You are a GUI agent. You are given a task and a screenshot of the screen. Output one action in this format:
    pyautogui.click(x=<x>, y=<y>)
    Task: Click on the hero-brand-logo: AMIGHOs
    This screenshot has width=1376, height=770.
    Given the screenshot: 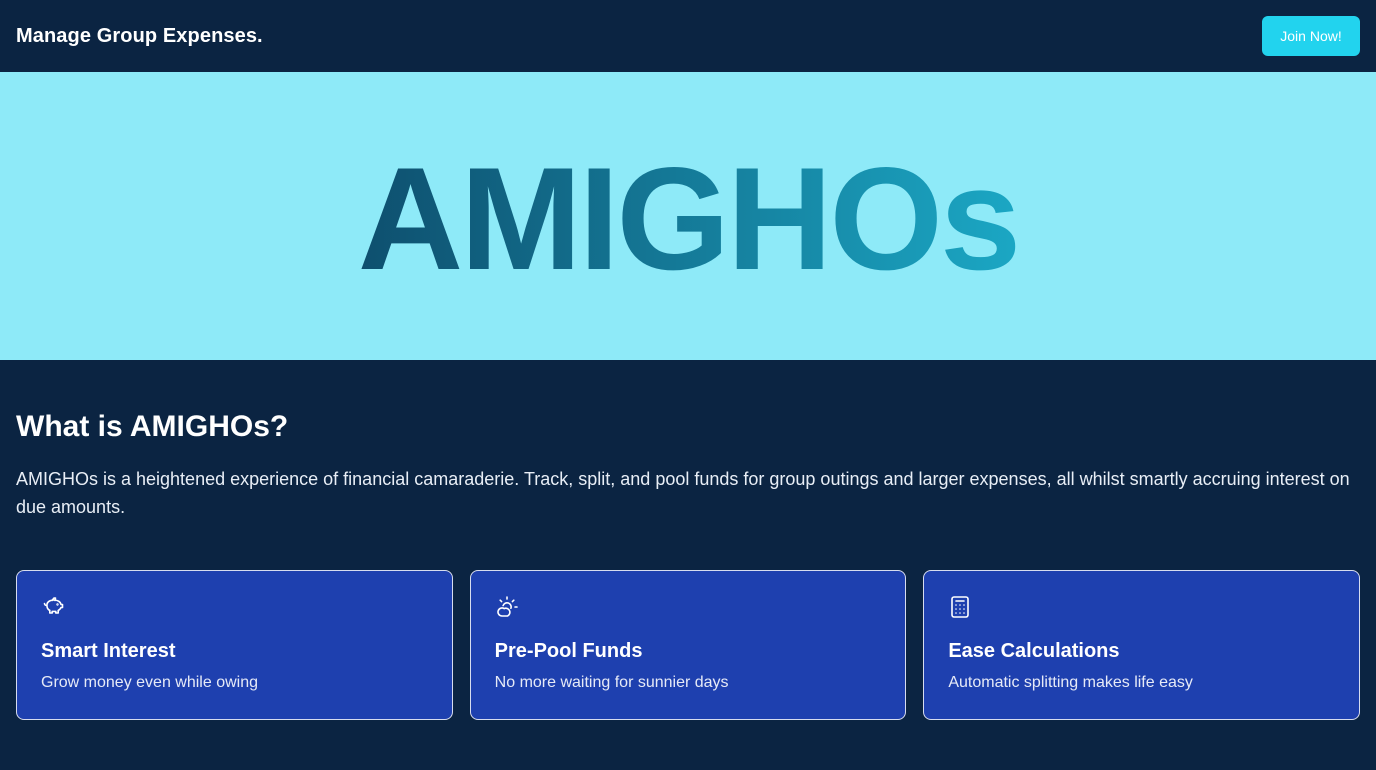 What is the action you would take?
    pyautogui.click(x=689, y=218)
    